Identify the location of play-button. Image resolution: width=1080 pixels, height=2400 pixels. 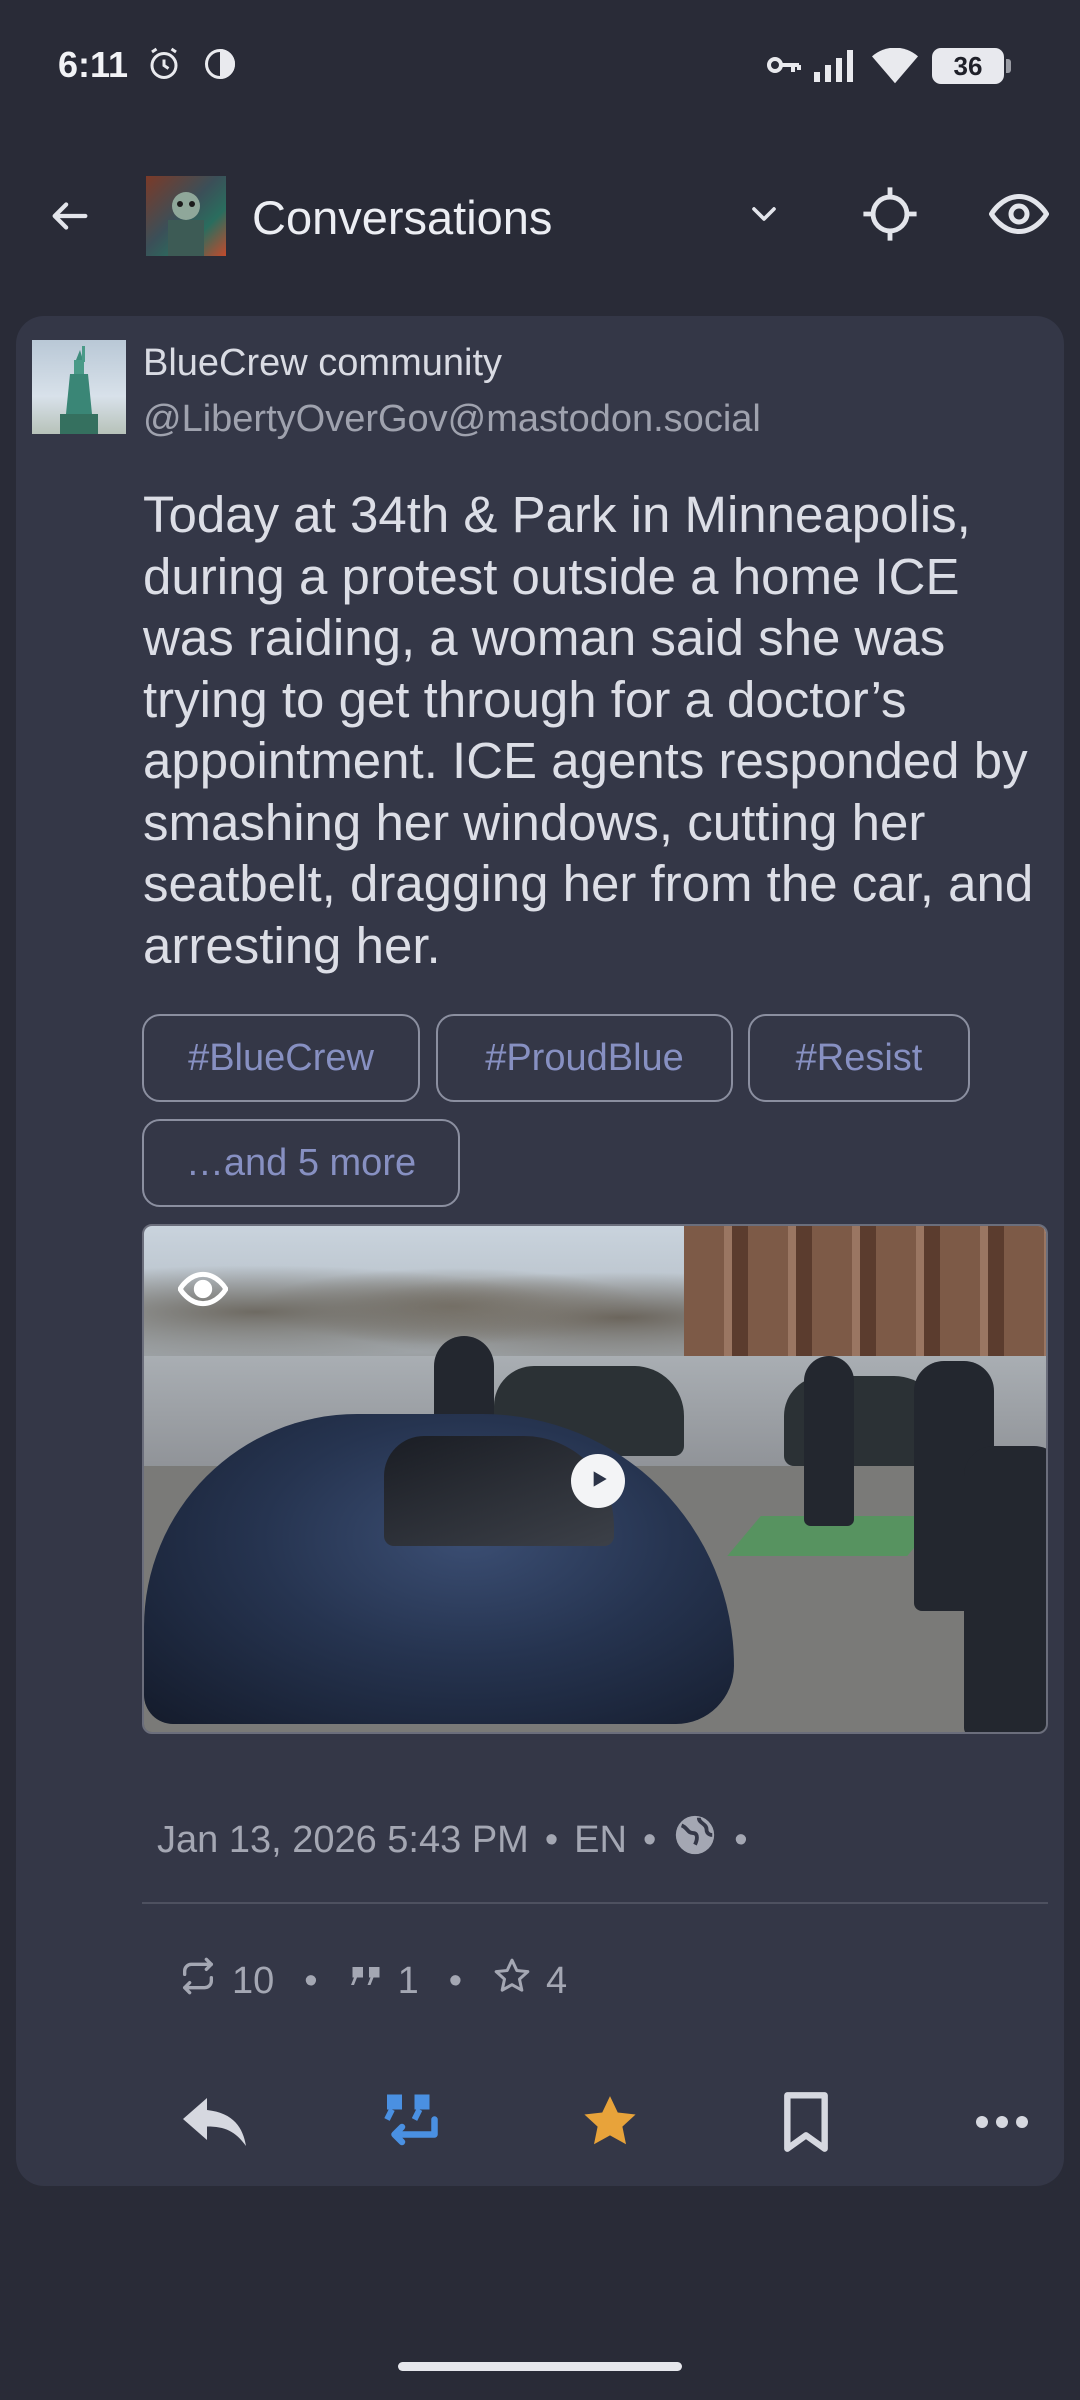
(598, 1481).